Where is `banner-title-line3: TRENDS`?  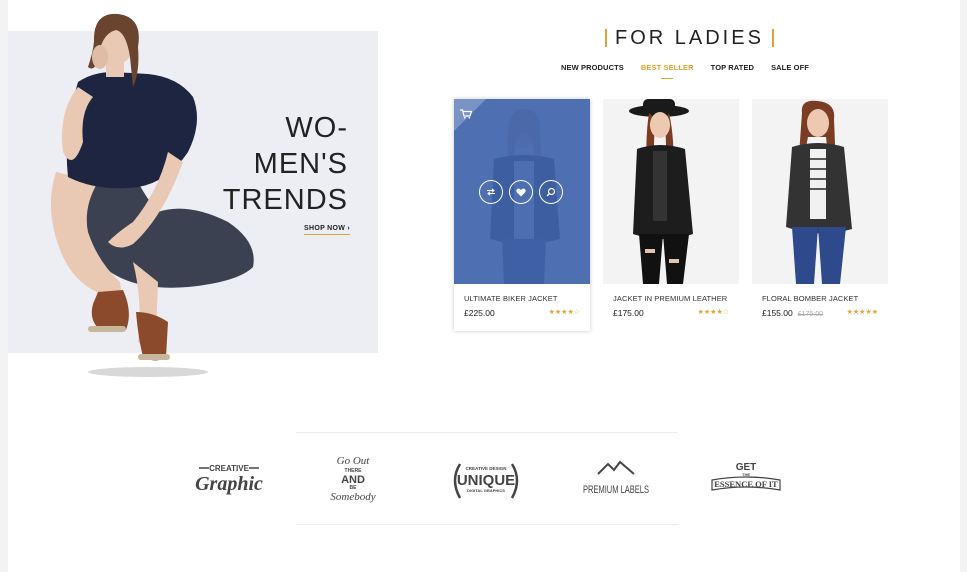
banner-title-line3: TRENDS is located at coordinates (285, 200).